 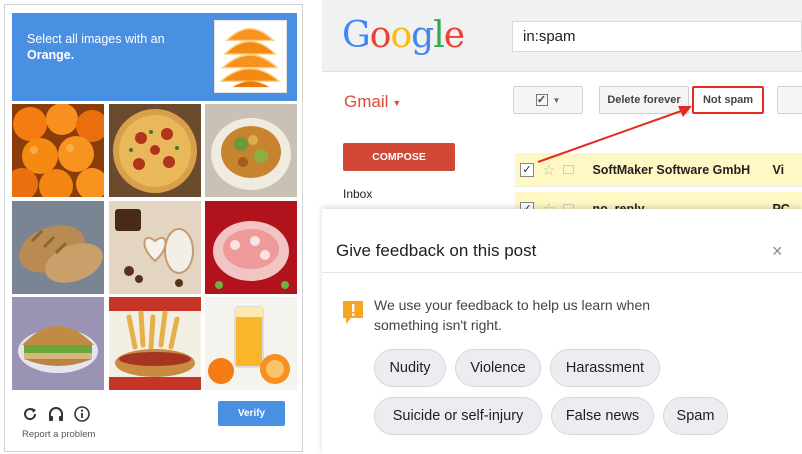 What do you see at coordinates (658, 201) in the screenshot?
I see `mail-row: ✓ ☆ no_reply PC` at bounding box center [658, 201].